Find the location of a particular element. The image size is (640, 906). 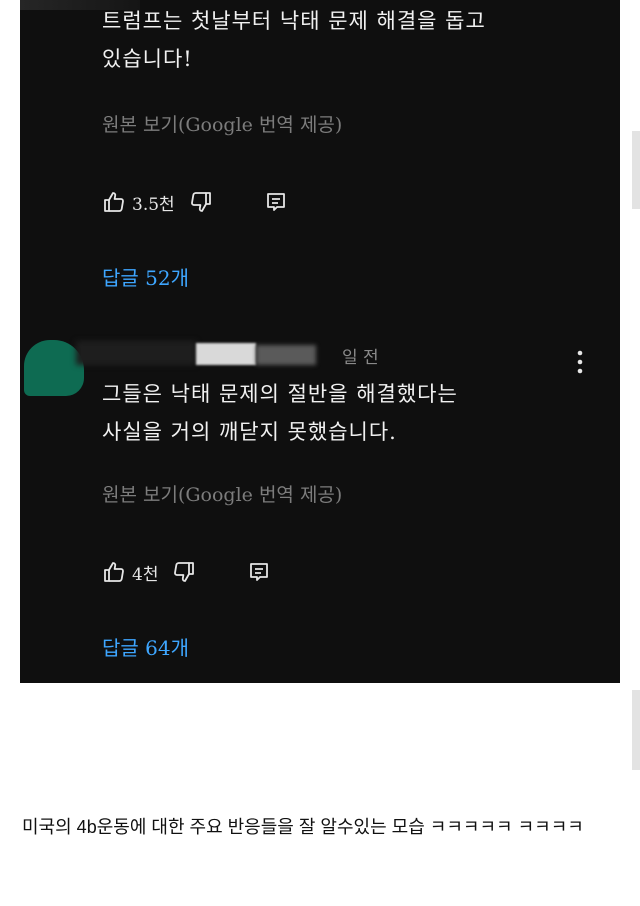

like-count: 4천 is located at coordinates (145, 574).